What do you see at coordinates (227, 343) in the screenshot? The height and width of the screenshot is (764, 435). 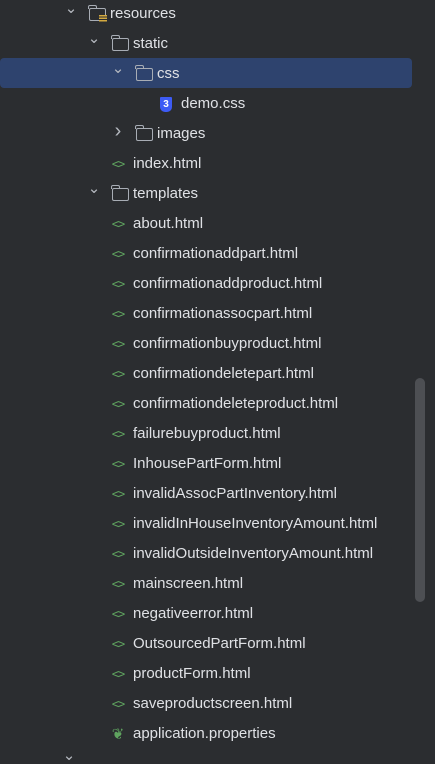 I see `tree-item-label: confirmationbuyproduct.html` at bounding box center [227, 343].